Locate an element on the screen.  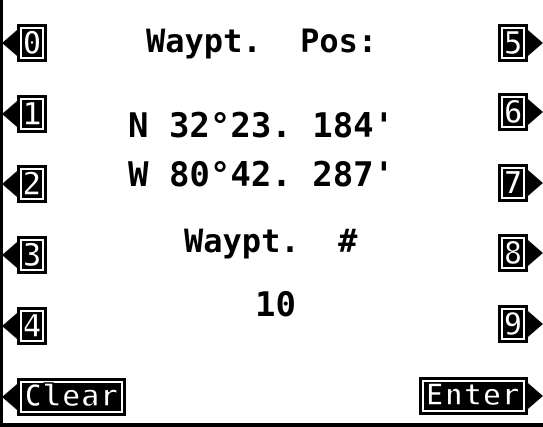
softkey-2: 2 is located at coordinates (24, 184).